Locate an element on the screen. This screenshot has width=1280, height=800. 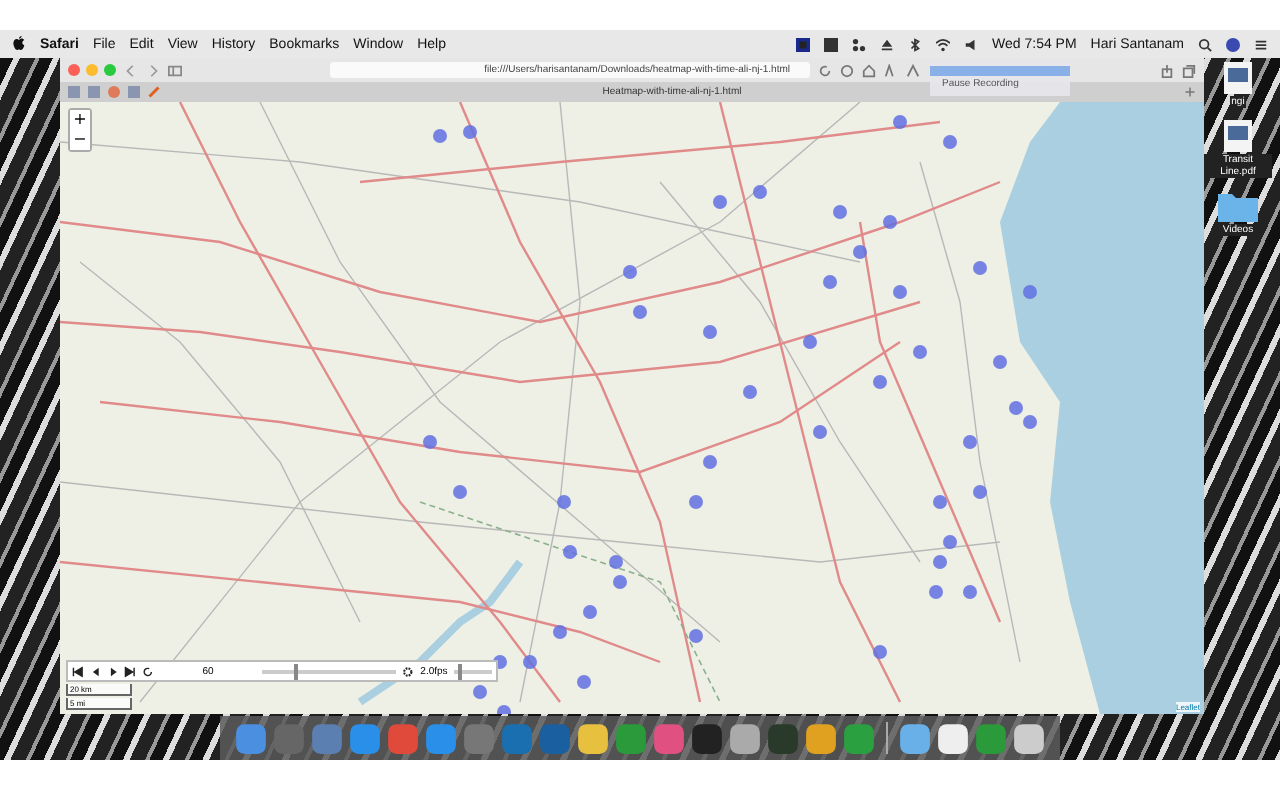
apple-icon is located at coordinates (19, 44).